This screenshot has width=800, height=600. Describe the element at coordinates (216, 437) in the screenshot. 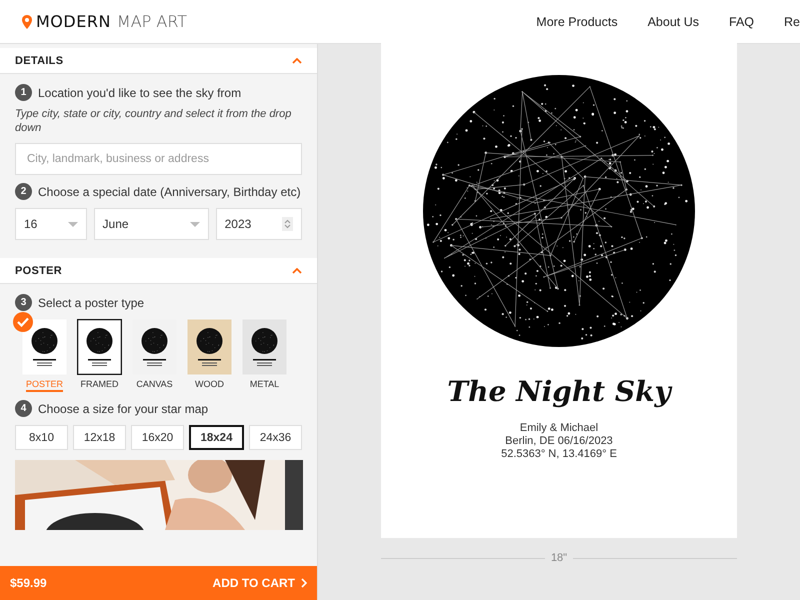

I see `size-option: 18x24` at that location.